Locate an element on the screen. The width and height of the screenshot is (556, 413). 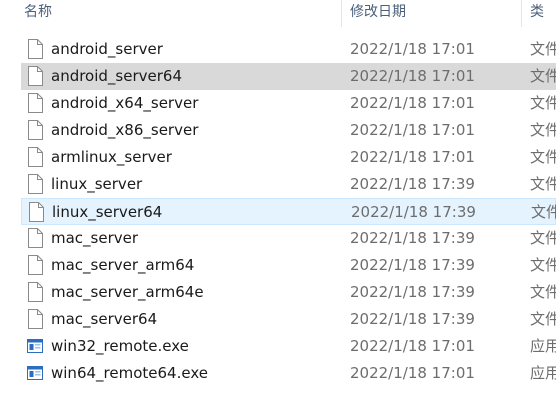
file-name: win32_remote.exe is located at coordinates (120, 346).